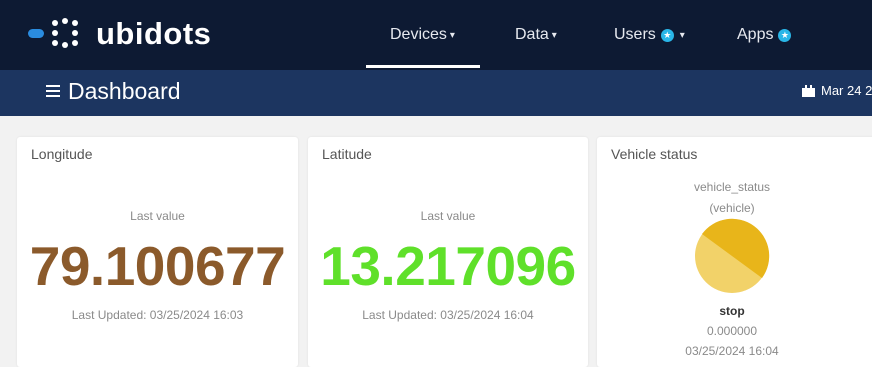 The width and height of the screenshot is (872, 367). Describe the element at coordinates (448, 266) in the screenshot. I see `latitude-value: 13.217096` at that location.